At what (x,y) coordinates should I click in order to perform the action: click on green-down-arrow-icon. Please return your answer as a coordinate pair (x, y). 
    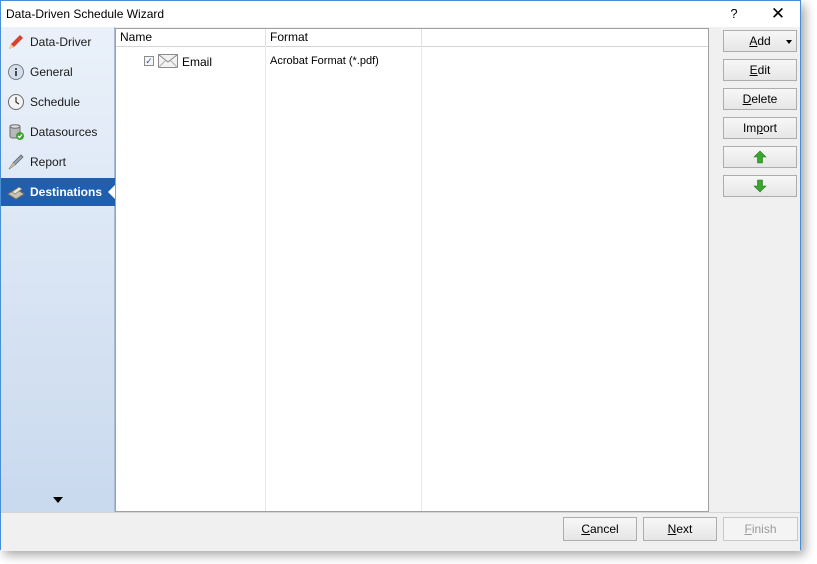
    Looking at the image, I should click on (760, 186).